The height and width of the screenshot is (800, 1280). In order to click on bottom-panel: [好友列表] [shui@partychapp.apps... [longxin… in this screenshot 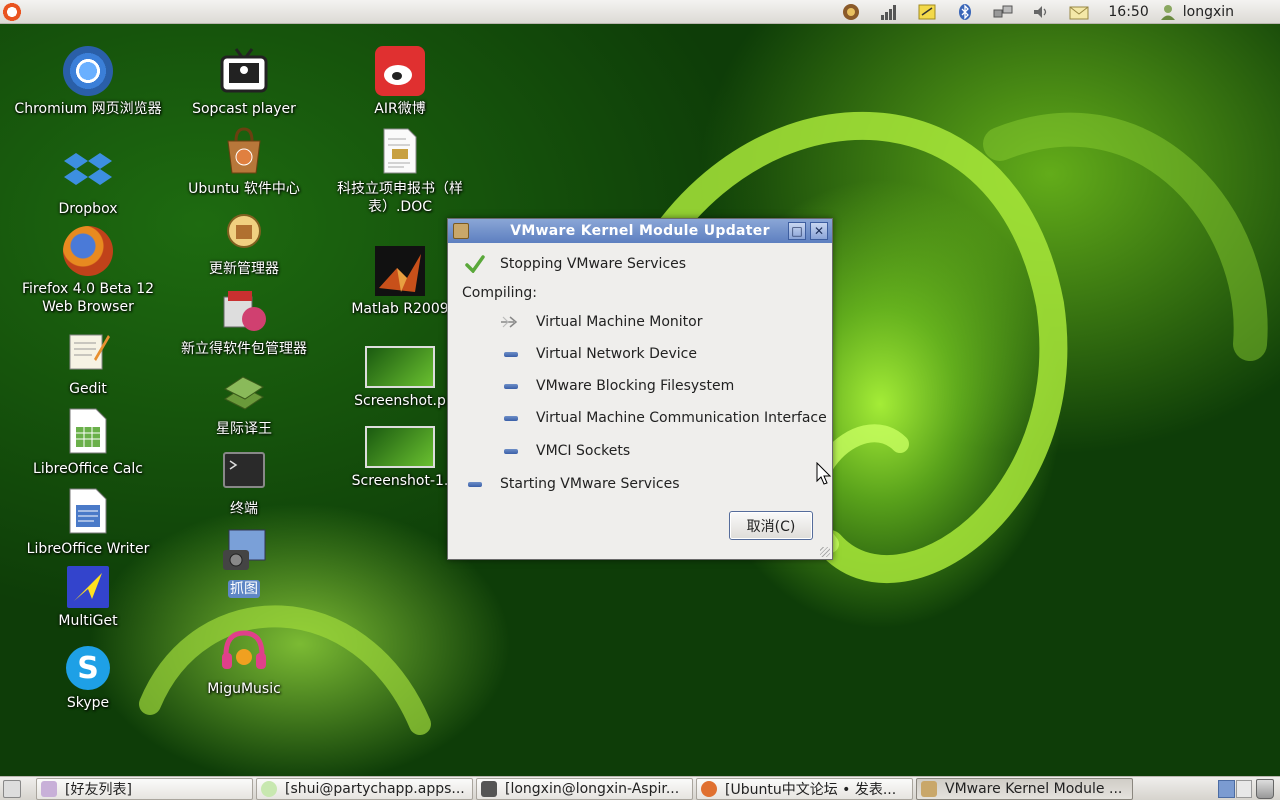, I will do `click(640, 788)`.